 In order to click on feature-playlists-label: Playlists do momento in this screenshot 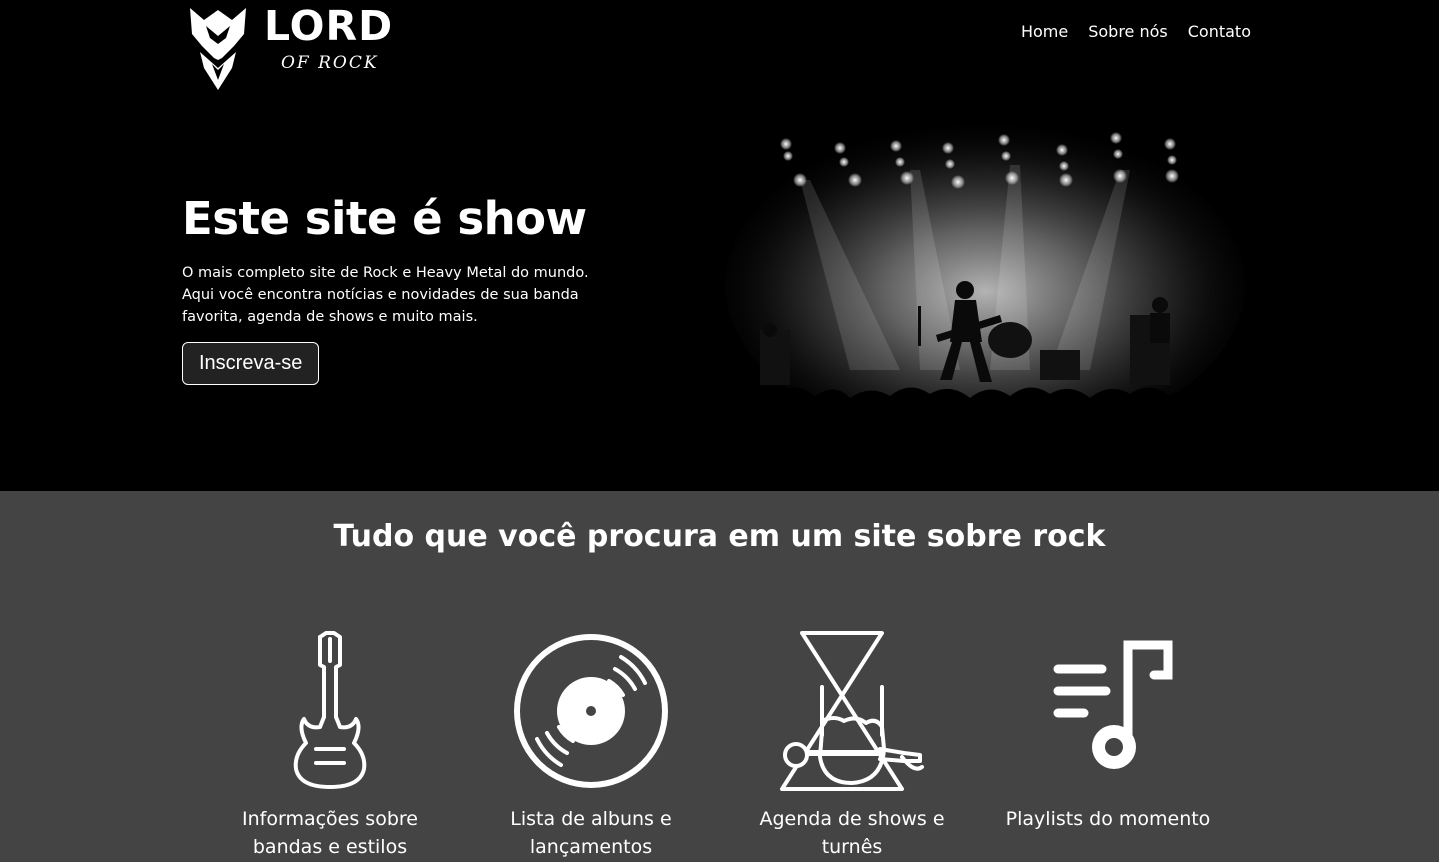, I will do `click(1108, 819)`.